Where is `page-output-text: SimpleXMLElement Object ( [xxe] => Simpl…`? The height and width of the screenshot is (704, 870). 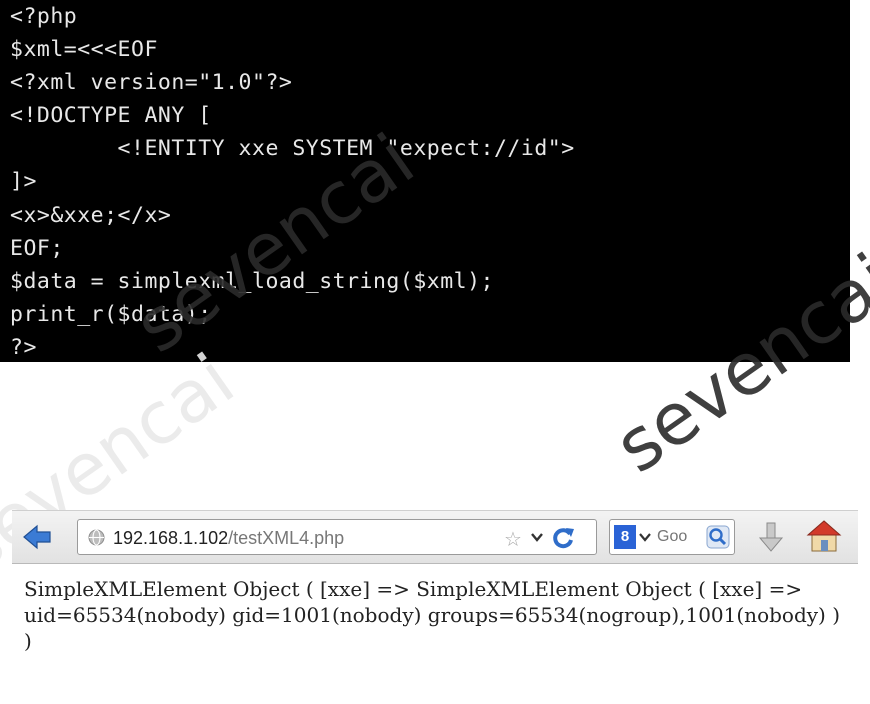 page-output-text: SimpleXMLElement Object ( [xxe] => Simpl… is located at coordinates (432, 615).